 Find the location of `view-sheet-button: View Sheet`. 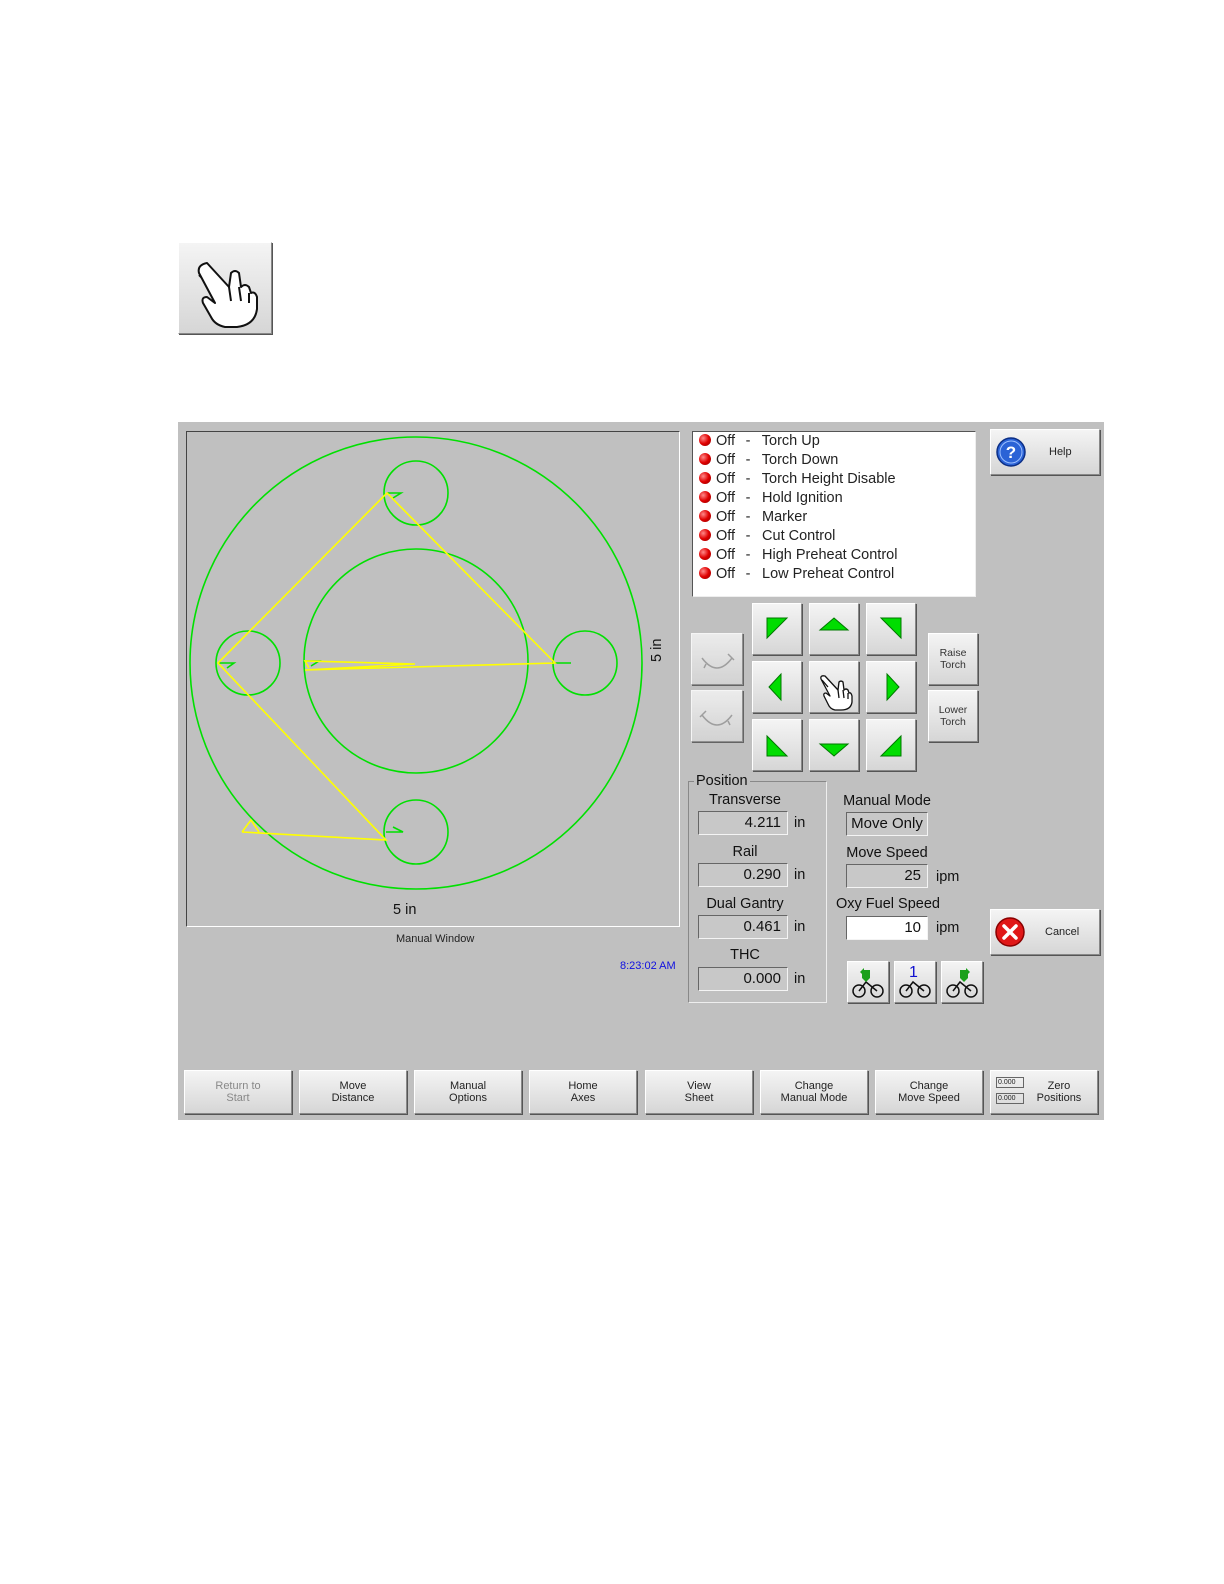

view-sheet-button: View Sheet is located at coordinates (699, 1092).